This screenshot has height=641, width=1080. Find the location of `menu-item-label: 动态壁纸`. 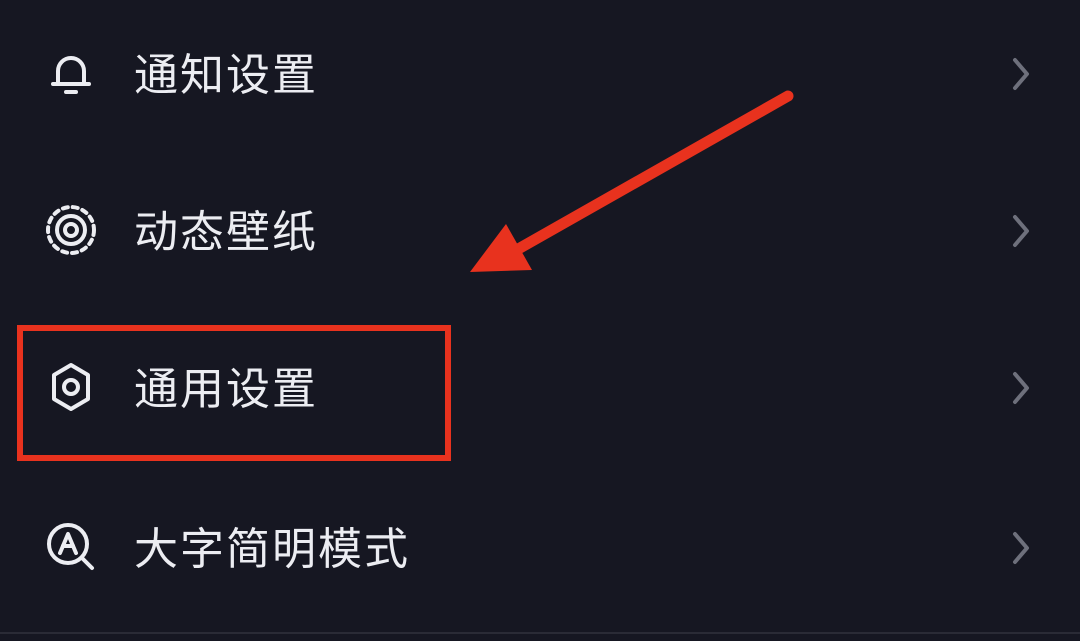

menu-item-label: 动态壁纸 is located at coordinates (226, 232).